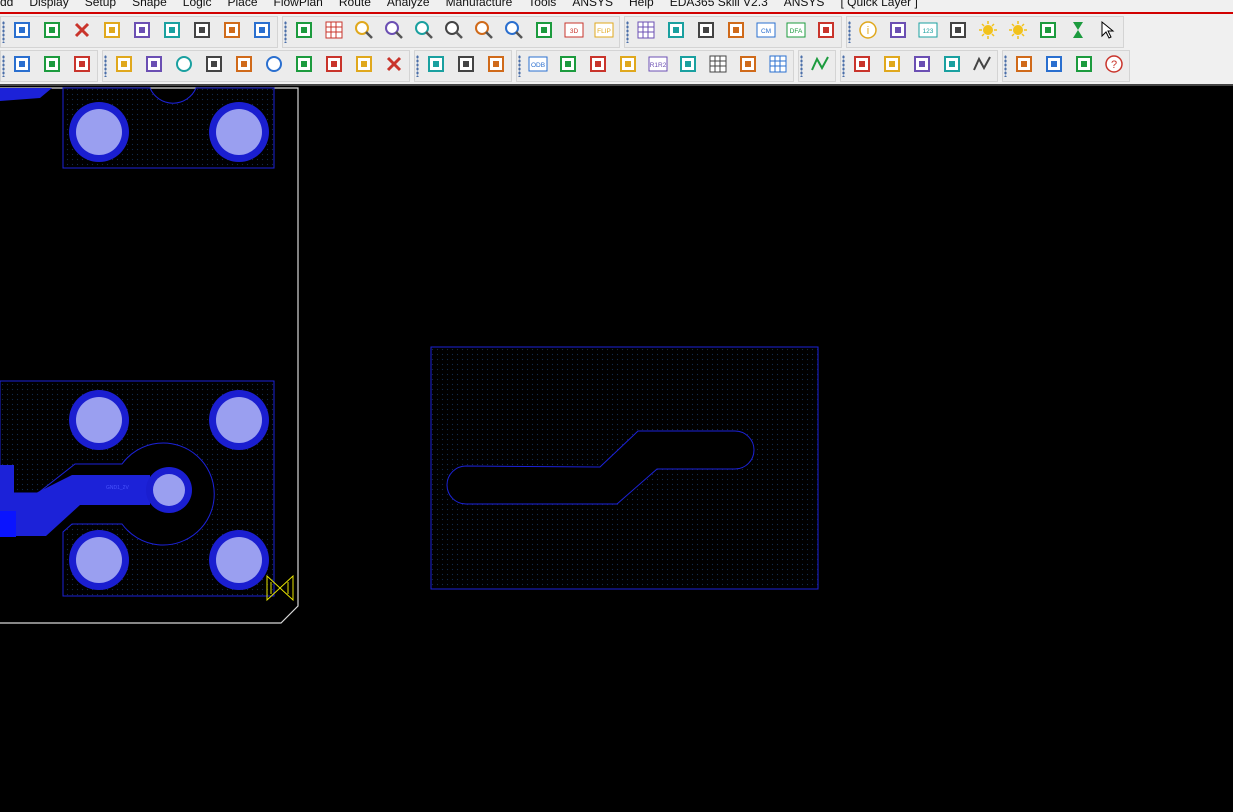  I want to click on shape-rect-button, so click(154, 66).